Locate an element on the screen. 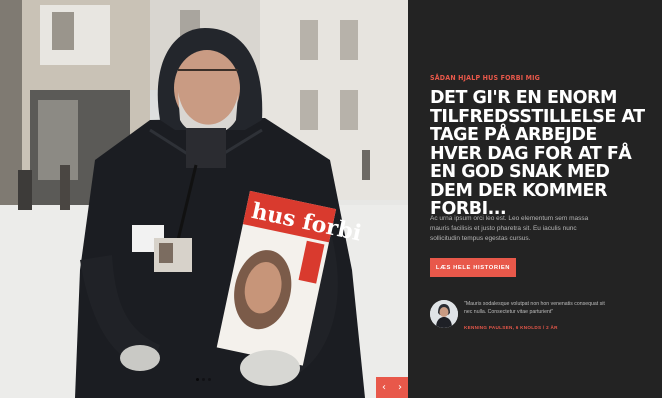 The width and height of the screenshot is (662, 401). read-story-button: LÆS HELE HISTORIEN is located at coordinates (473, 267).